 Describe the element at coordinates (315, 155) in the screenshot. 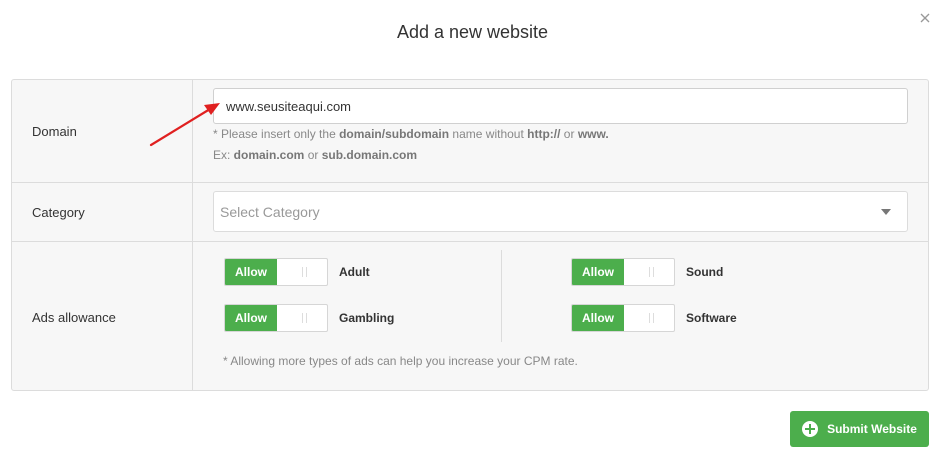

I see `domain-example: Ex: domain.com or sub.domain.com` at that location.